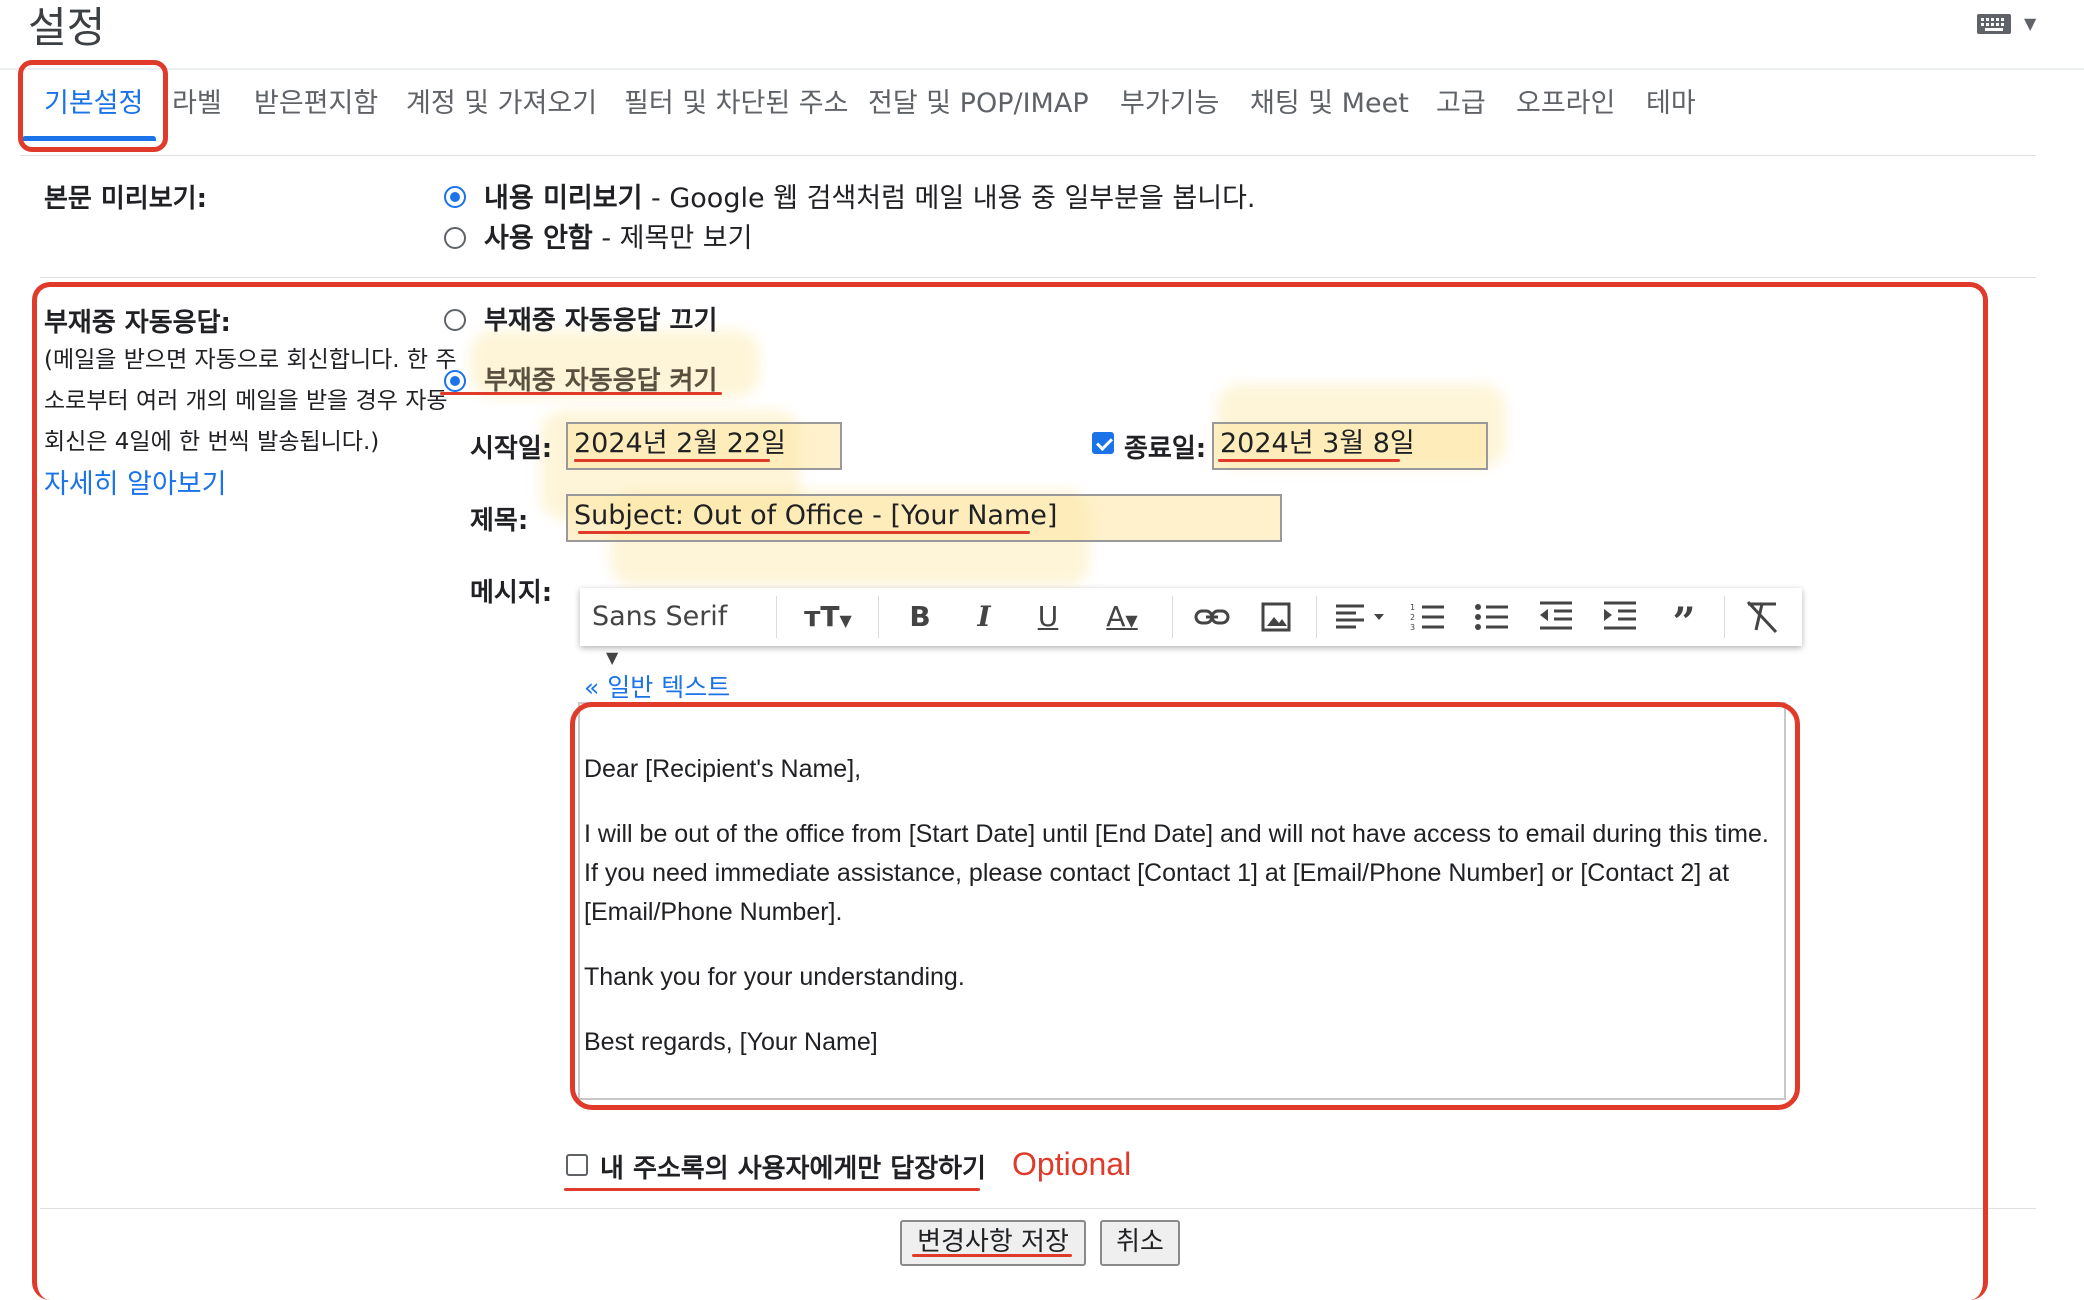 Image resolution: width=2084 pixels, height=1300 pixels. What do you see at coordinates (1329, 104) in the screenshot?
I see `tab-chat-meet: 채팅 및 Meet` at bounding box center [1329, 104].